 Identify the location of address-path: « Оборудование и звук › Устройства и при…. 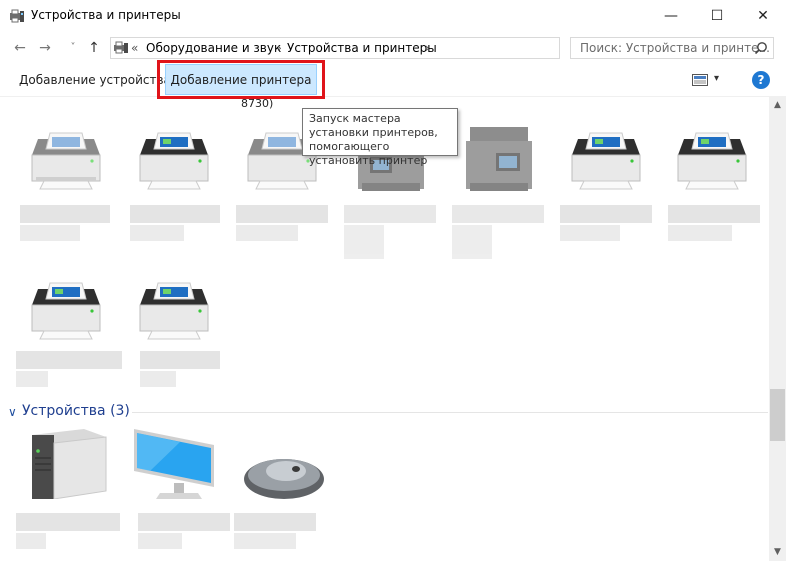
(388, 48).